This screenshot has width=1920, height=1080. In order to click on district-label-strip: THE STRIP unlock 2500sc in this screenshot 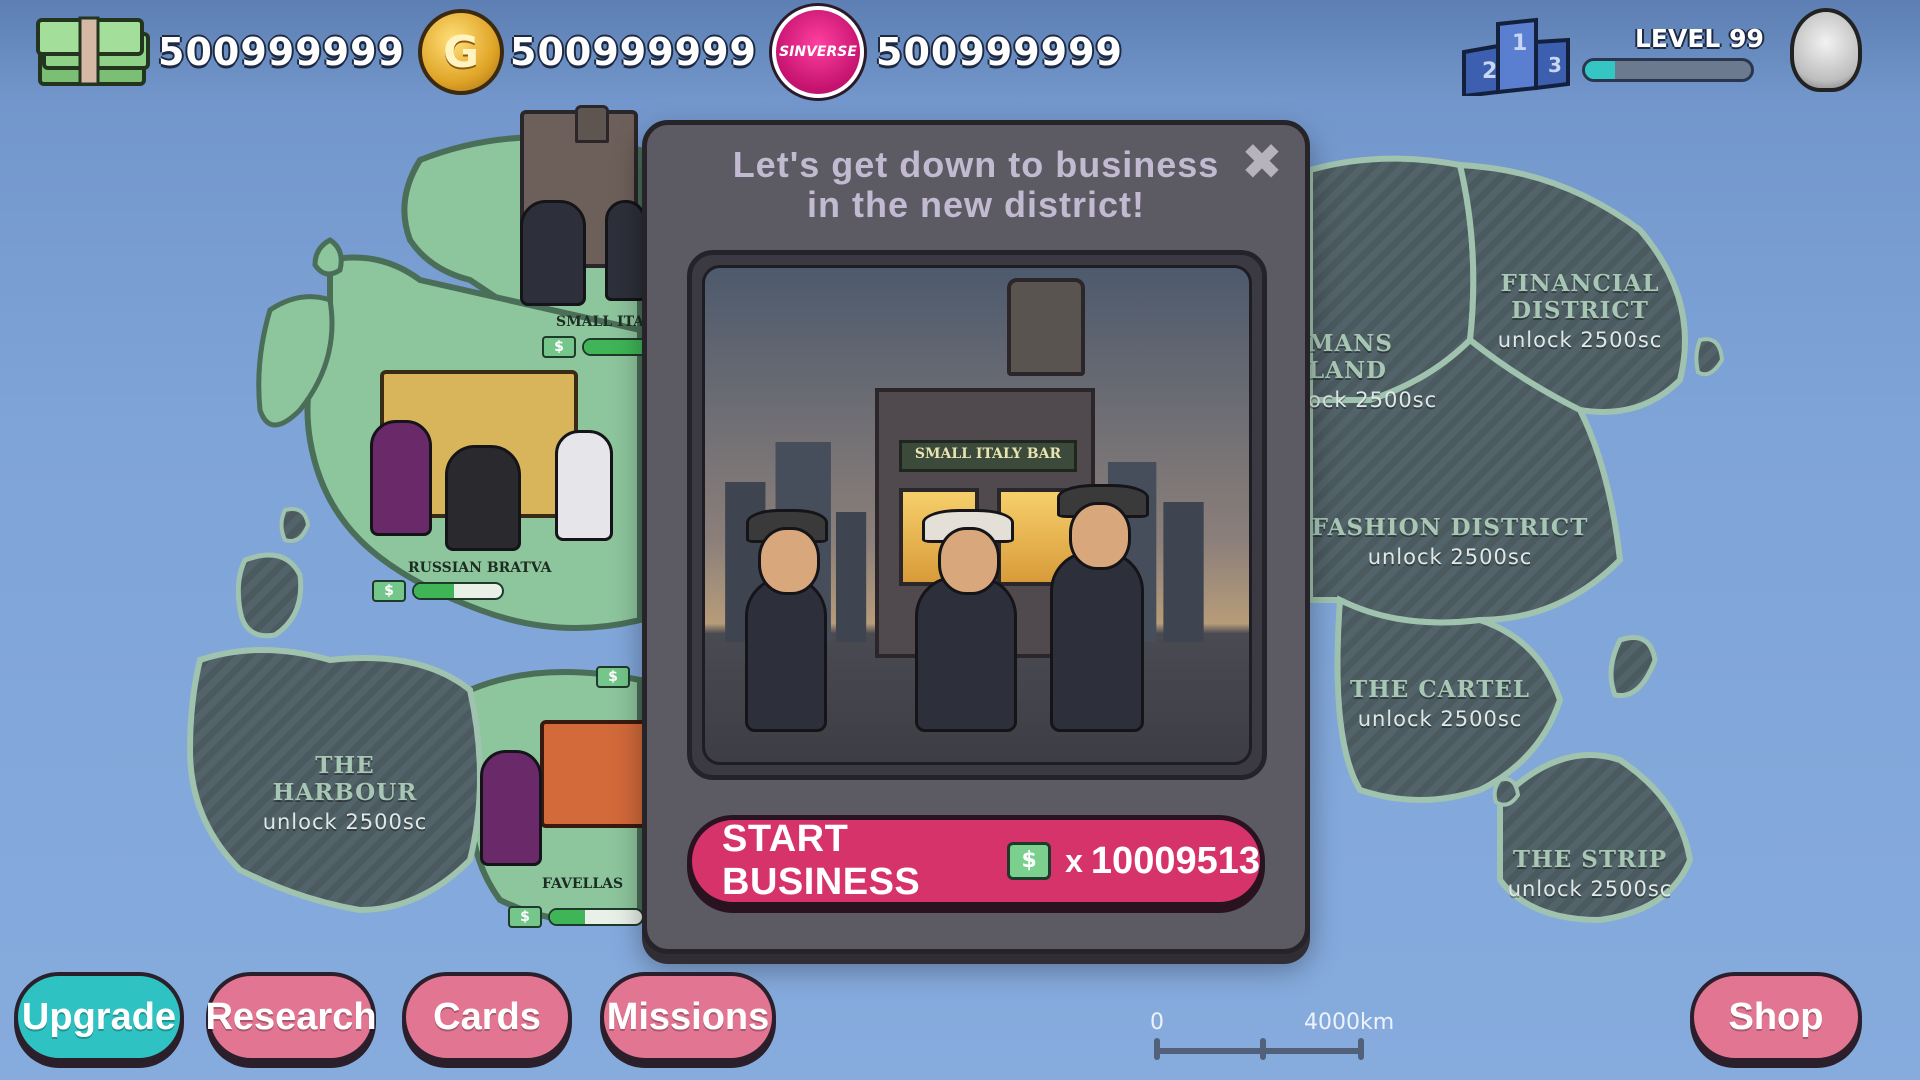, I will do `click(1590, 873)`.